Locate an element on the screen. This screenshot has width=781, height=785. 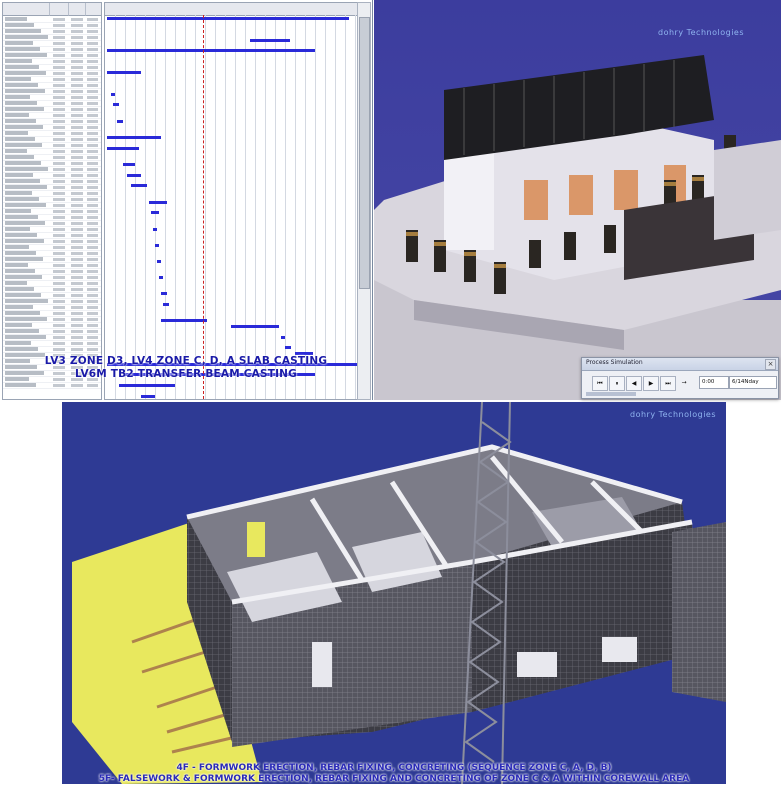
skip-forward-icon: ⏭ is located at coordinates (668, 383).